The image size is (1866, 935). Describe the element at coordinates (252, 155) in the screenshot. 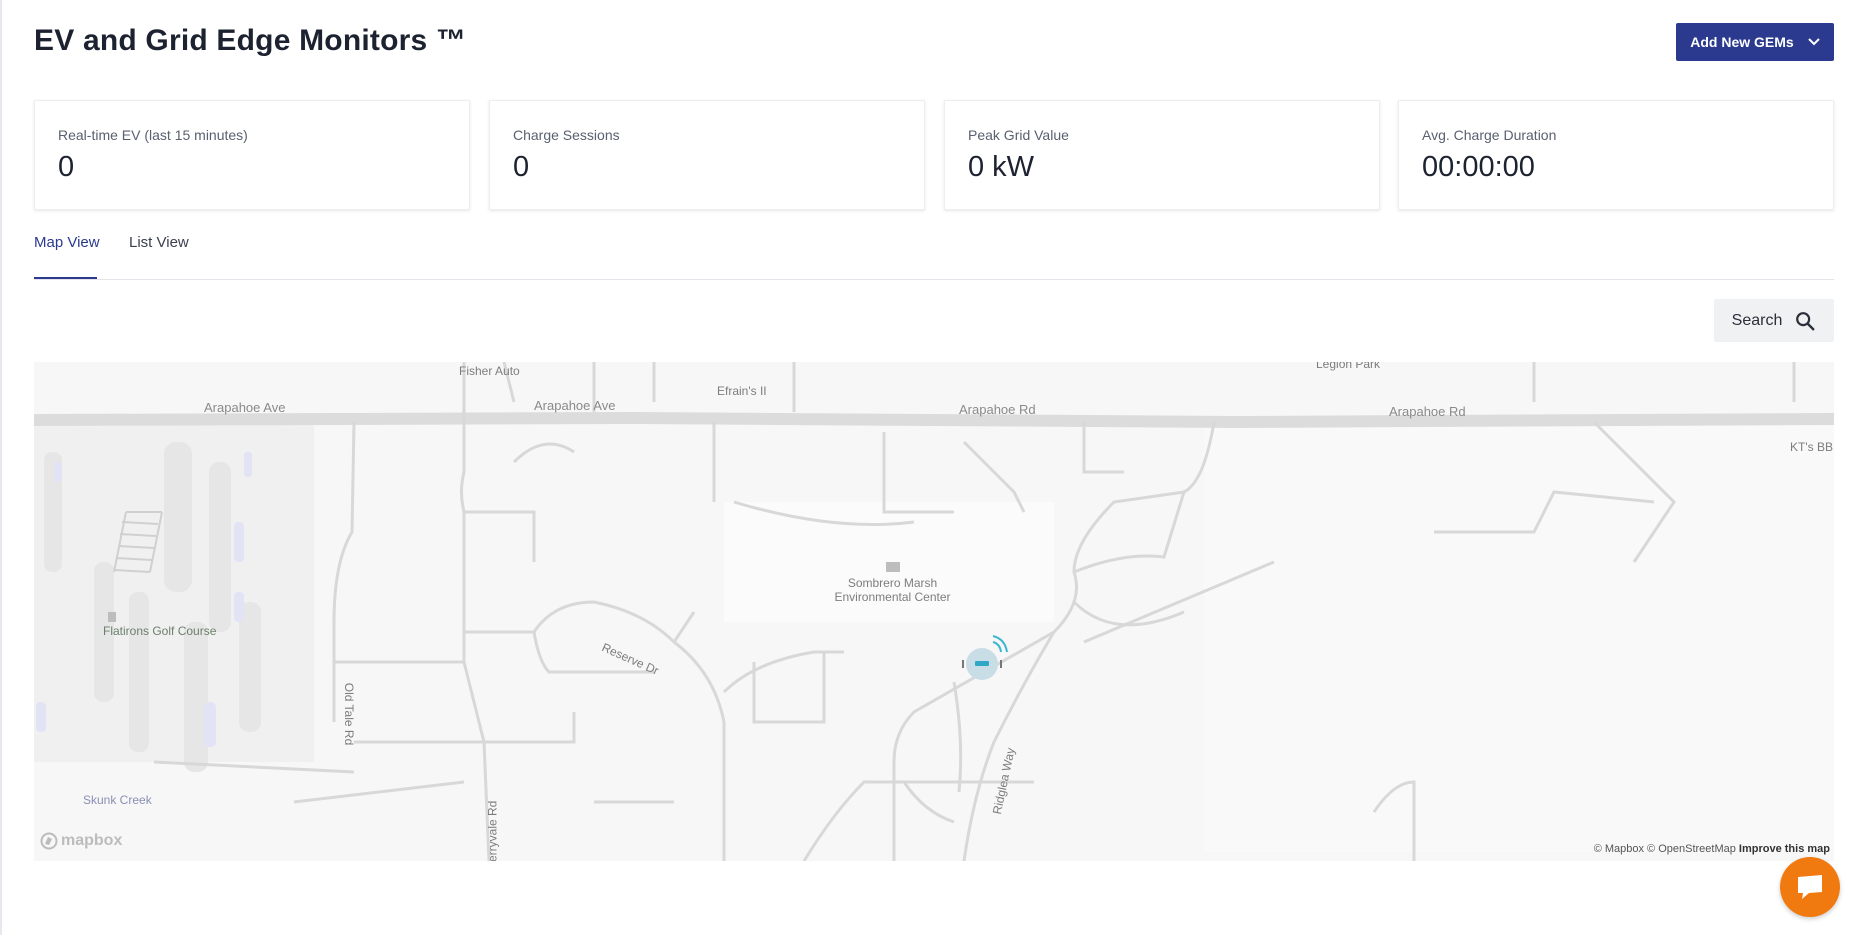

I see `stat-card-realtime-ev: Real-time EV (last 15 minutes) 0` at that location.